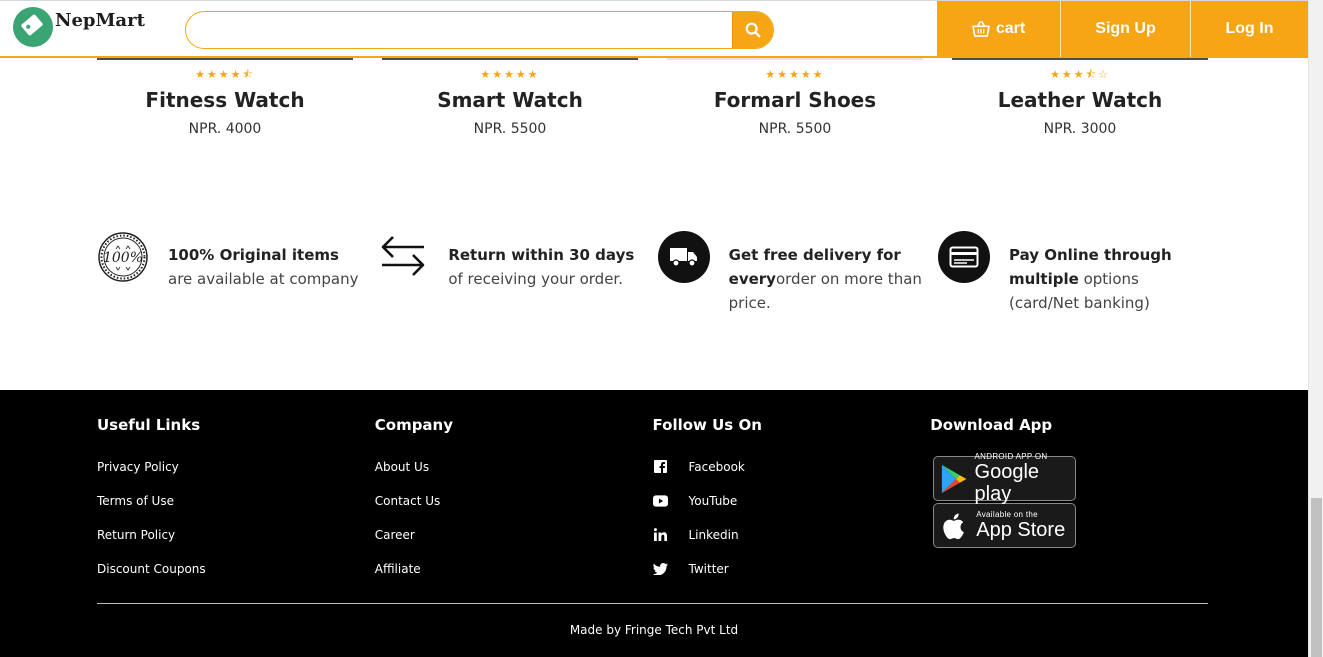  I want to click on app-store-badge: Available on the App Store, so click(1005, 525).